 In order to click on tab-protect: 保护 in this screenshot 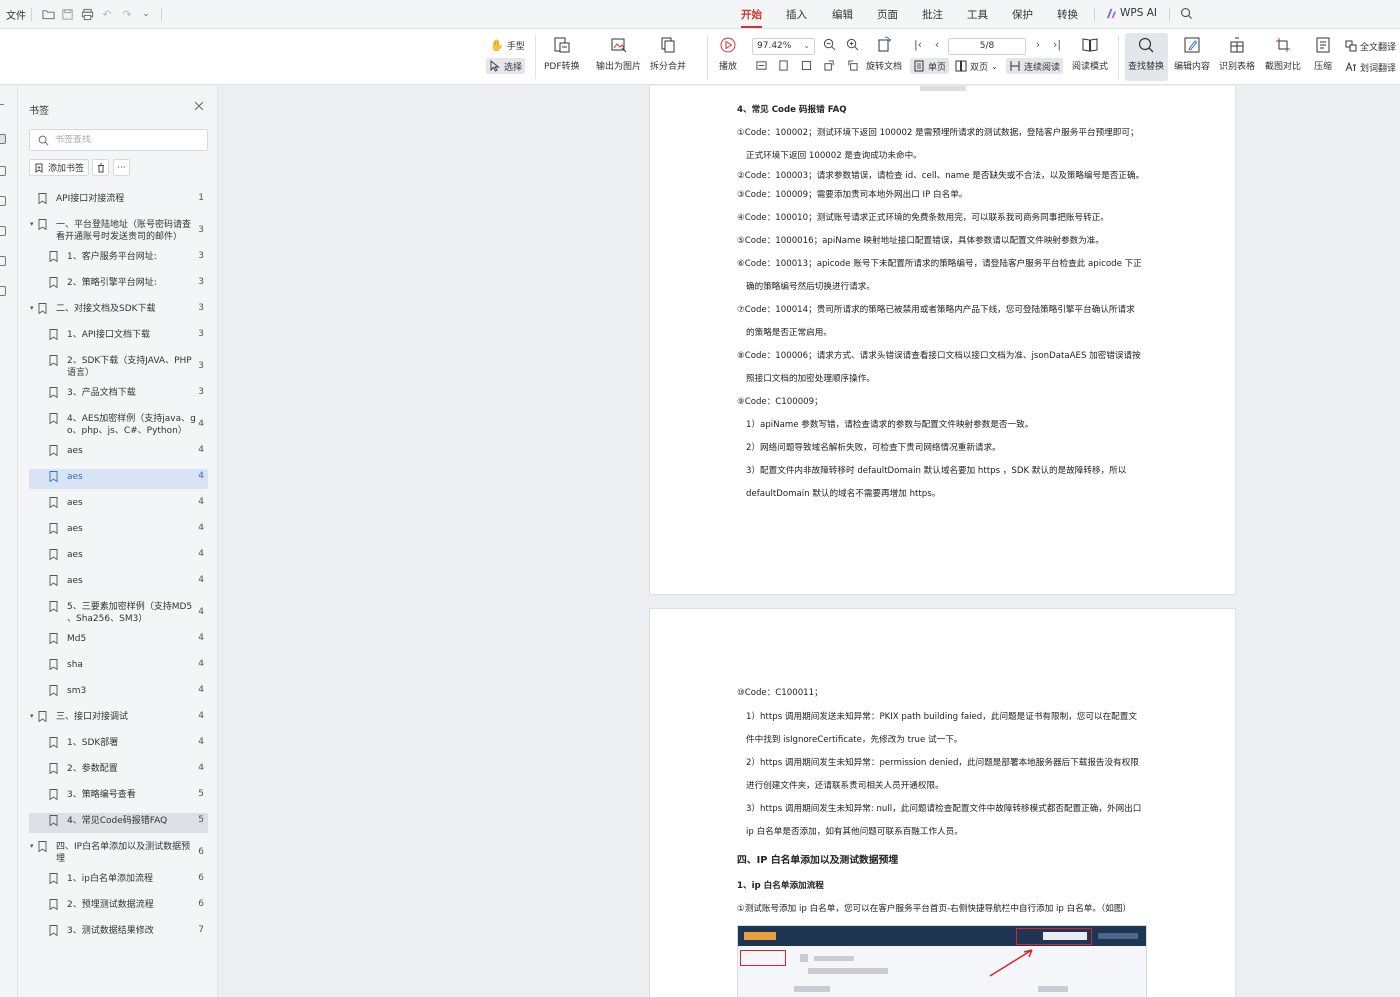, I will do `click(1022, 14)`.